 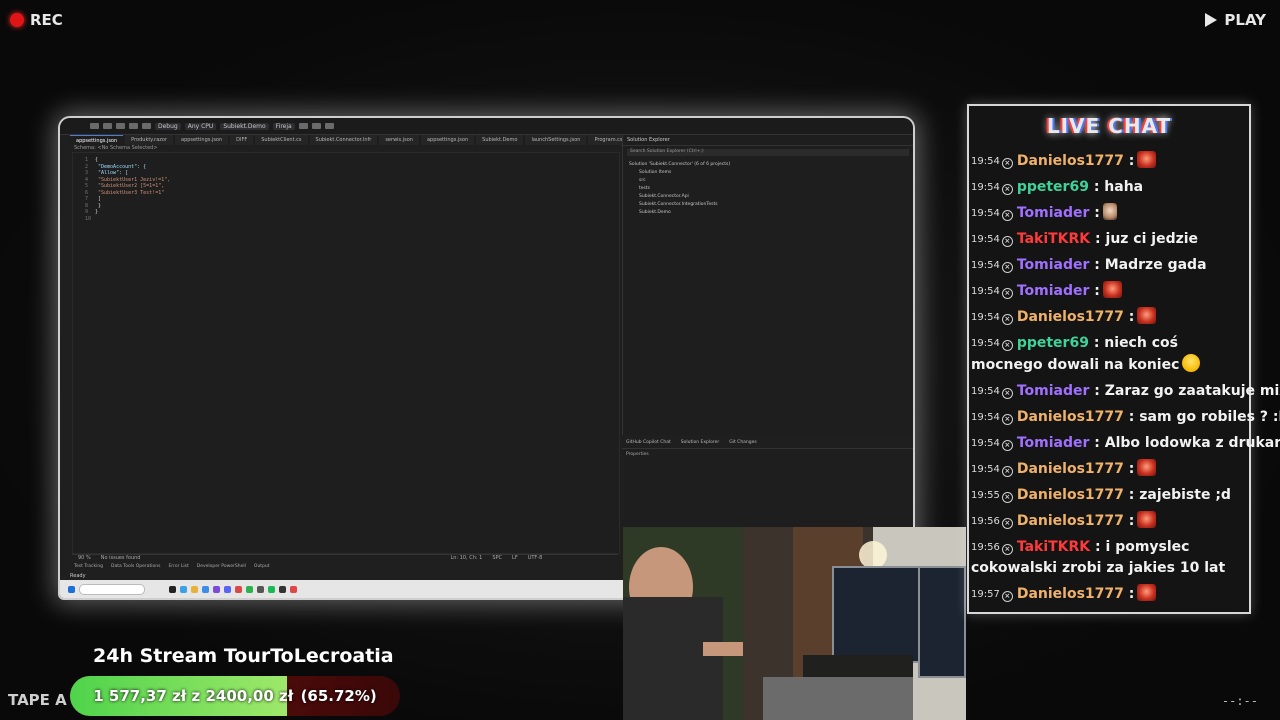 I want to click on editor-tab: SubiektClient.cs, so click(x=281, y=140).